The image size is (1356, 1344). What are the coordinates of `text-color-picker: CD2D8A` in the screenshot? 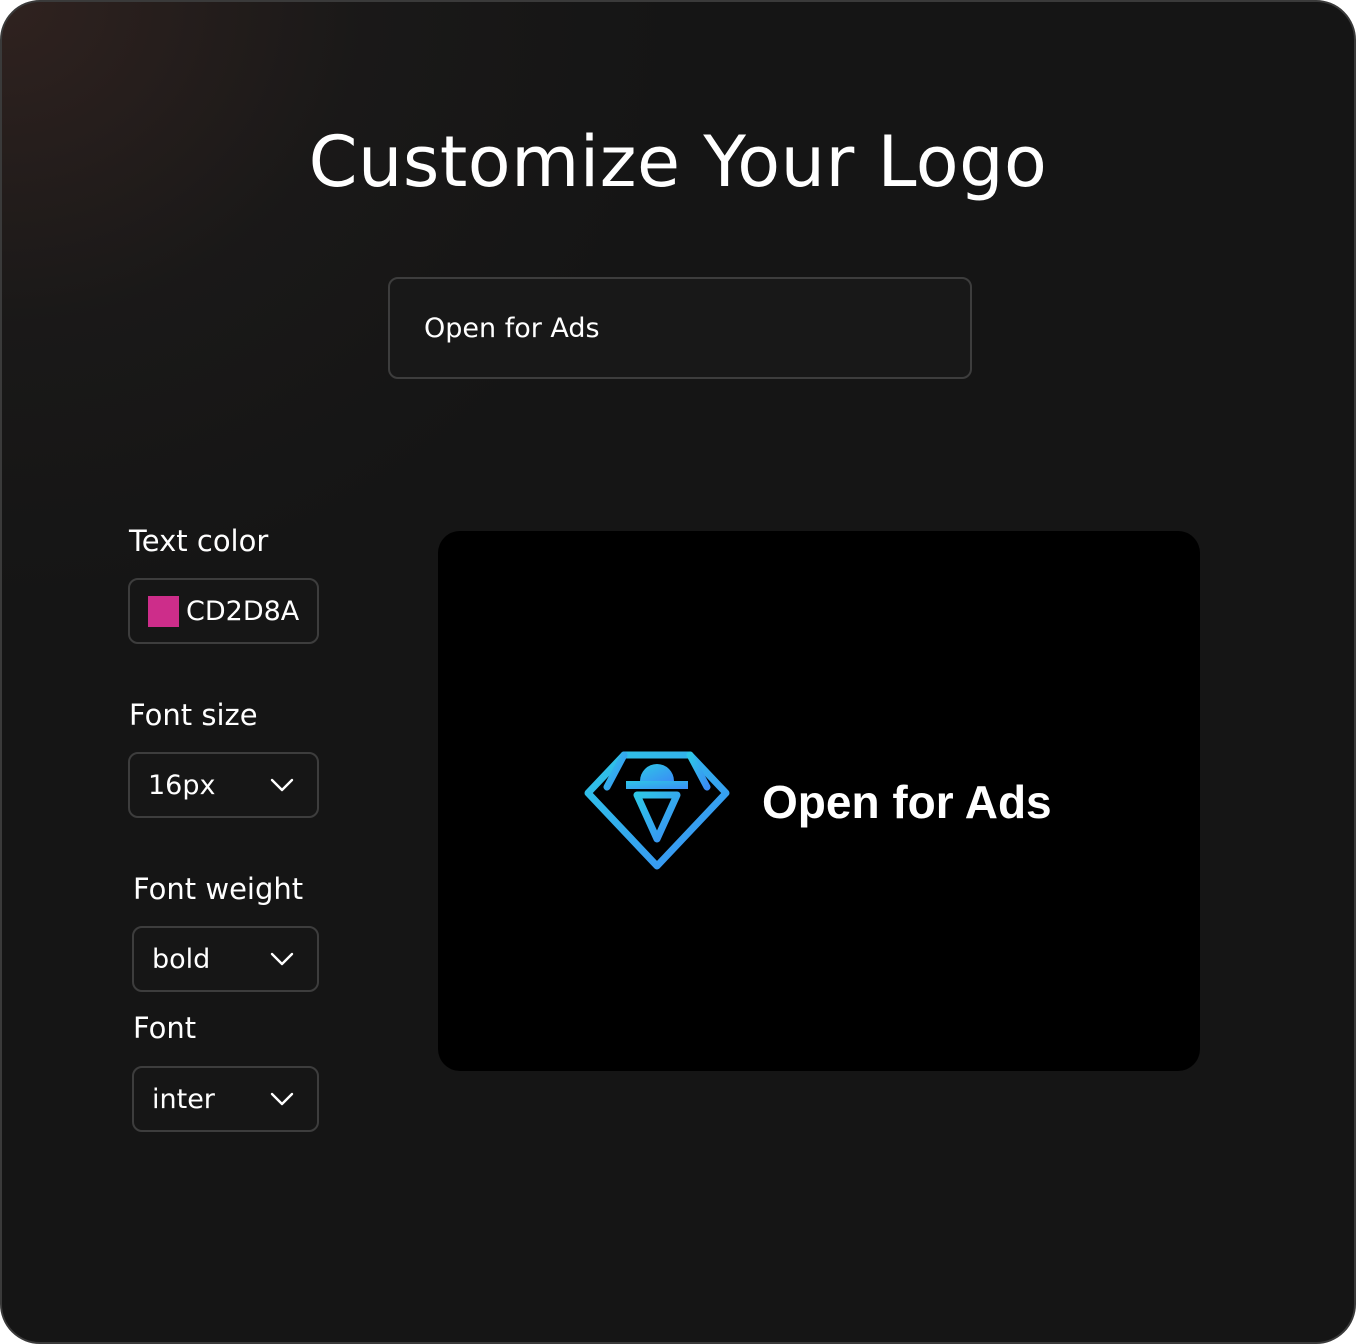 It's located at (223, 611).